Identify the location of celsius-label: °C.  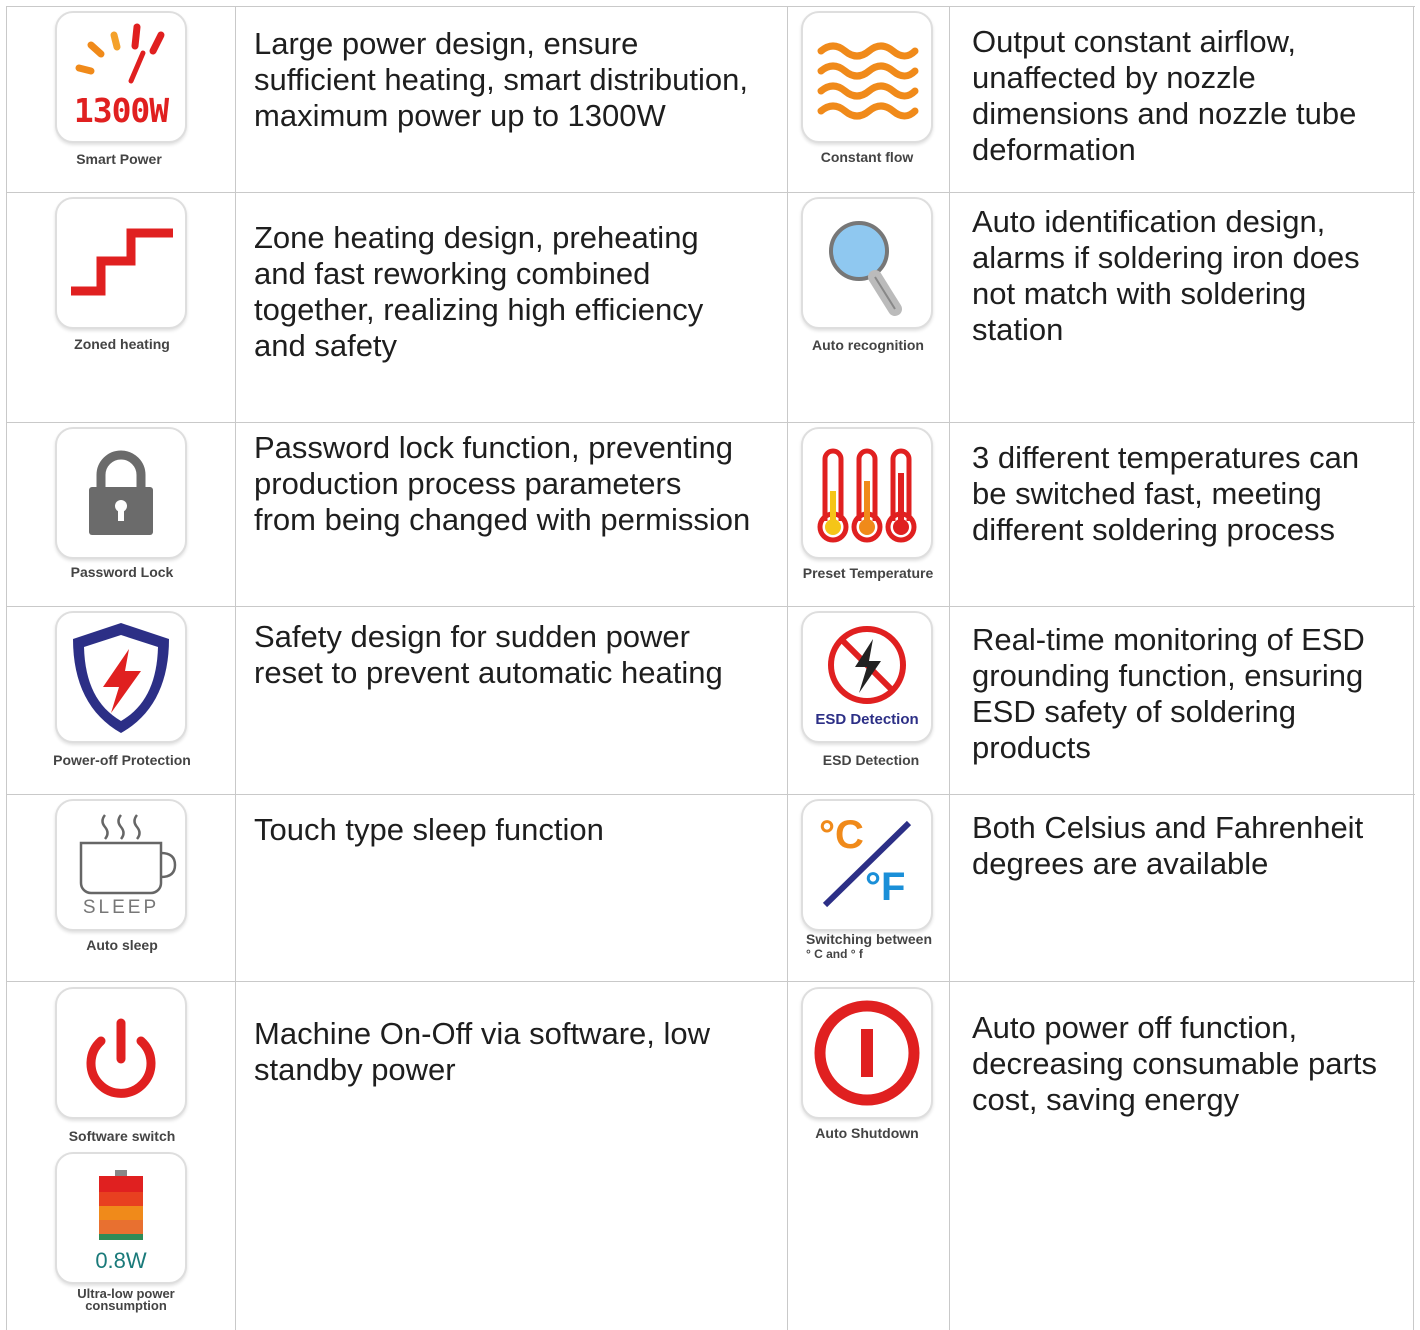
(841, 835).